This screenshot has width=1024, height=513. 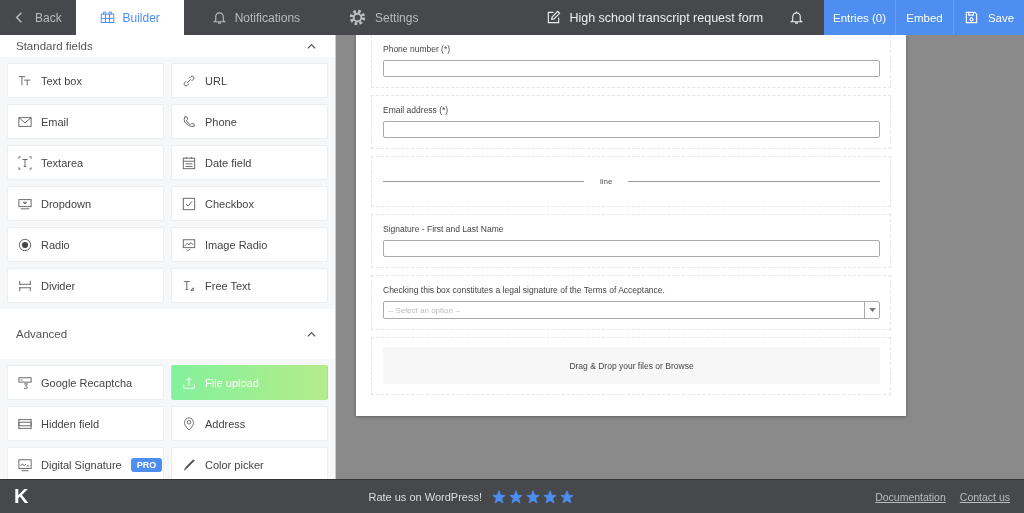 I want to click on field-type-item: Dropdown, so click(x=85, y=203).